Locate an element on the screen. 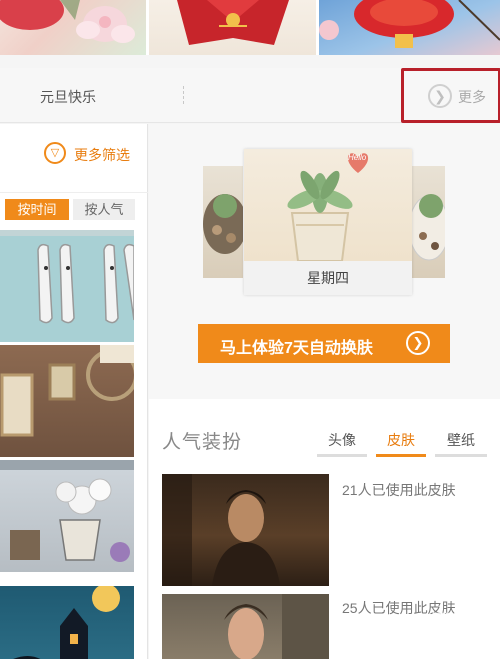 The image size is (500, 659). carousel-next-card is located at coordinates (428, 222).